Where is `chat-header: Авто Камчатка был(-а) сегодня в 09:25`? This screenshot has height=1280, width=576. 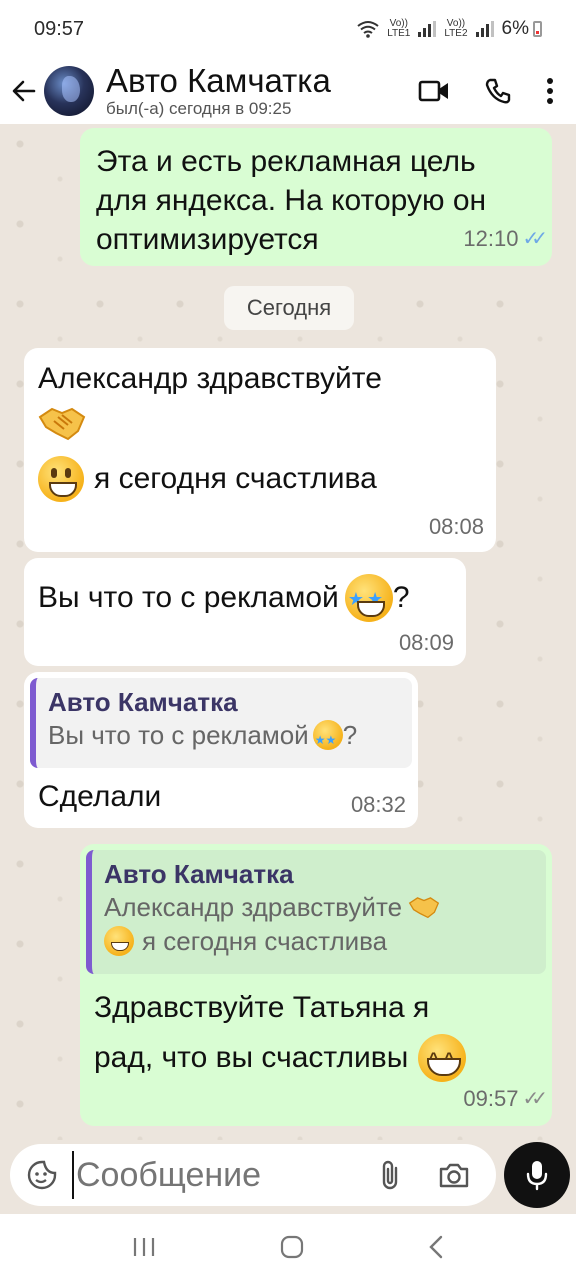
chat-header: Авто Камчатка был(-а) сегодня в 09:25 is located at coordinates (288, 91).